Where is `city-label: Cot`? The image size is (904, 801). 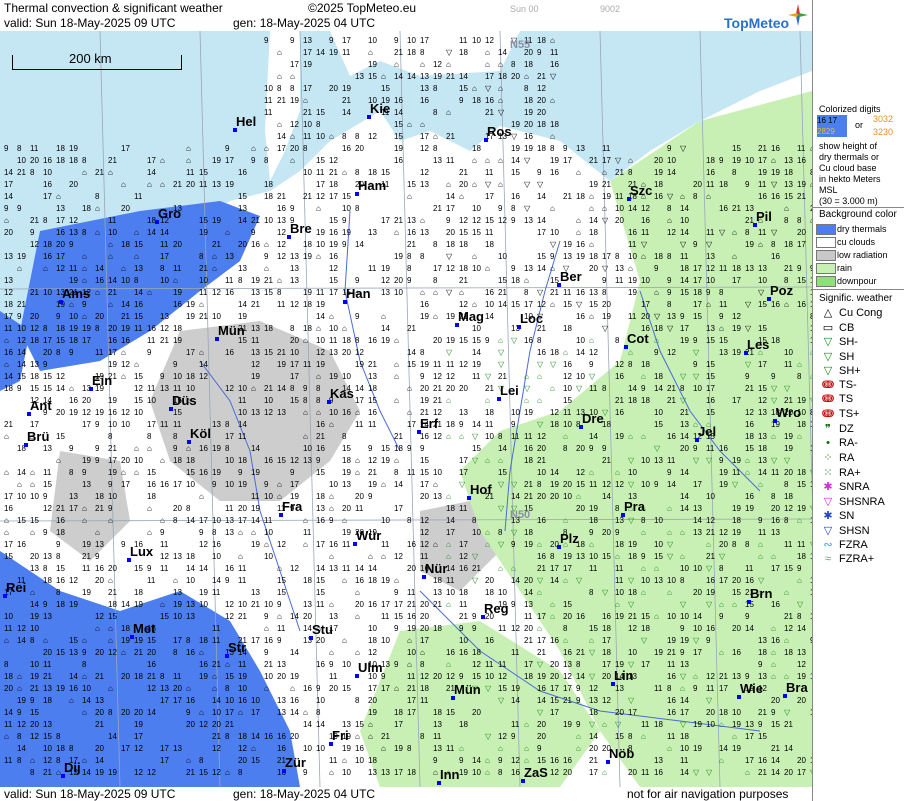
city-label: Cot is located at coordinates (636, 340).